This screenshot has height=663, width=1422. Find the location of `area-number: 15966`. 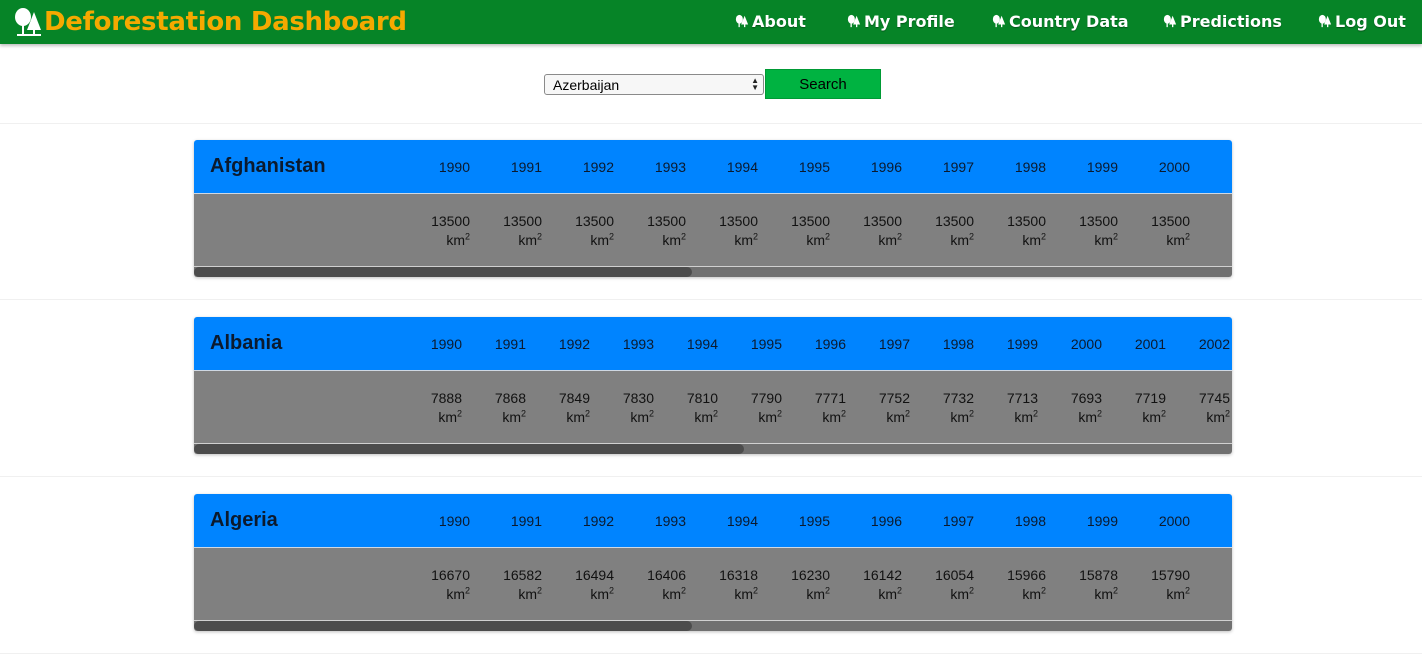

area-number: 15966 is located at coordinates (1026, 575).